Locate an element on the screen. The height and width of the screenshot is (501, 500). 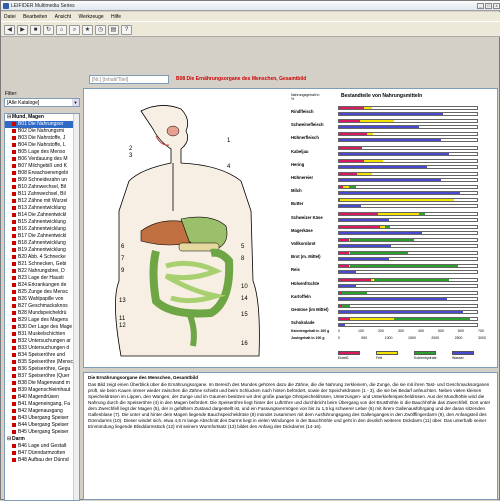
tree-item-label: B25 Zunge des Mensc is located at coordinates (43, 292).